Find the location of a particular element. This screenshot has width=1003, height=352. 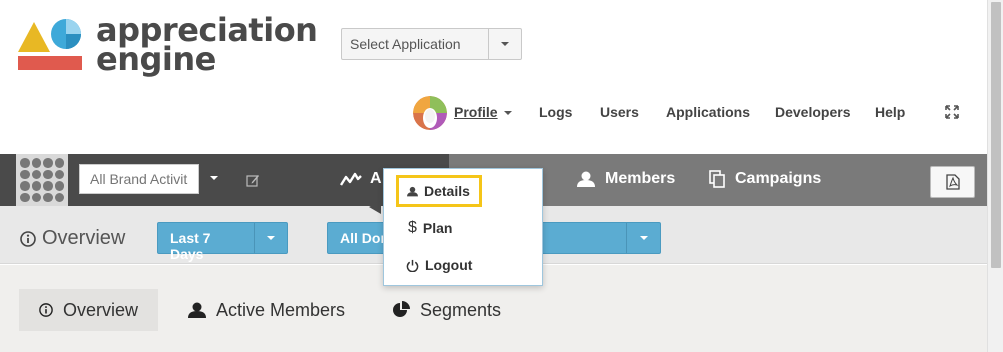

vertical-scrollbar is located at coordinates (995, 176).